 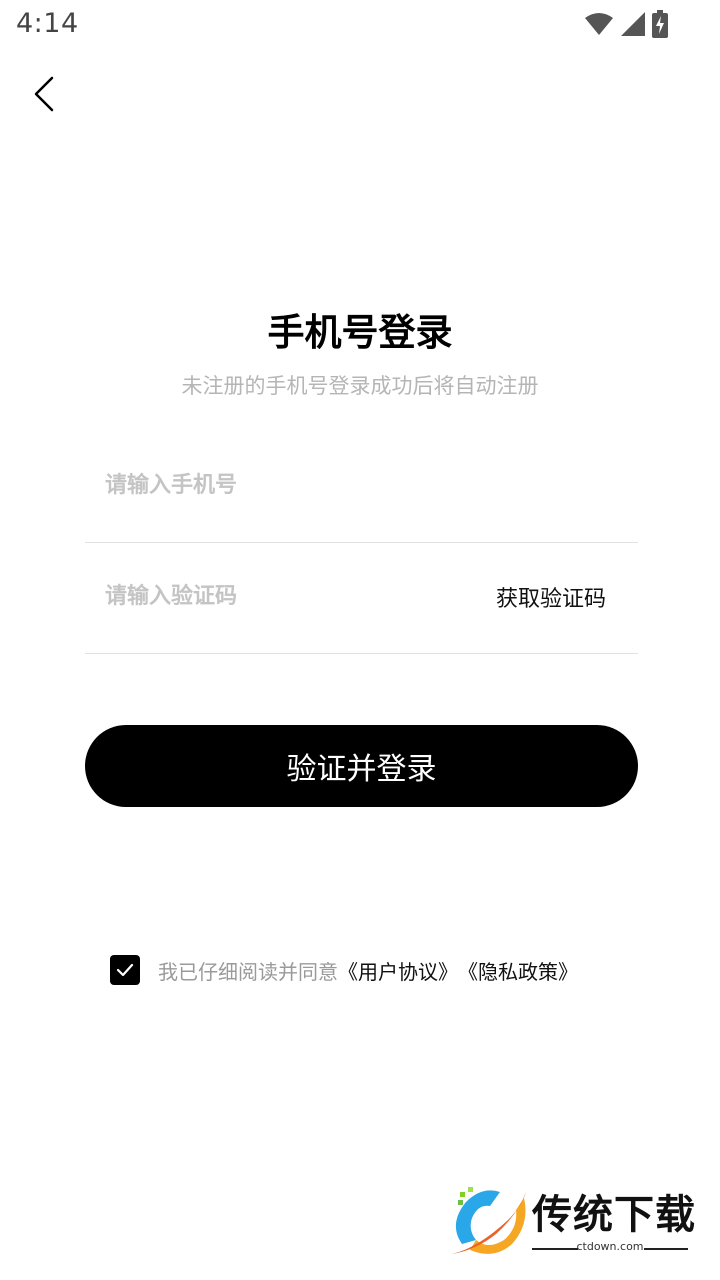 I want to click on agreement-text: 我已仔细阅读并同意, so click(x=248, y=971).